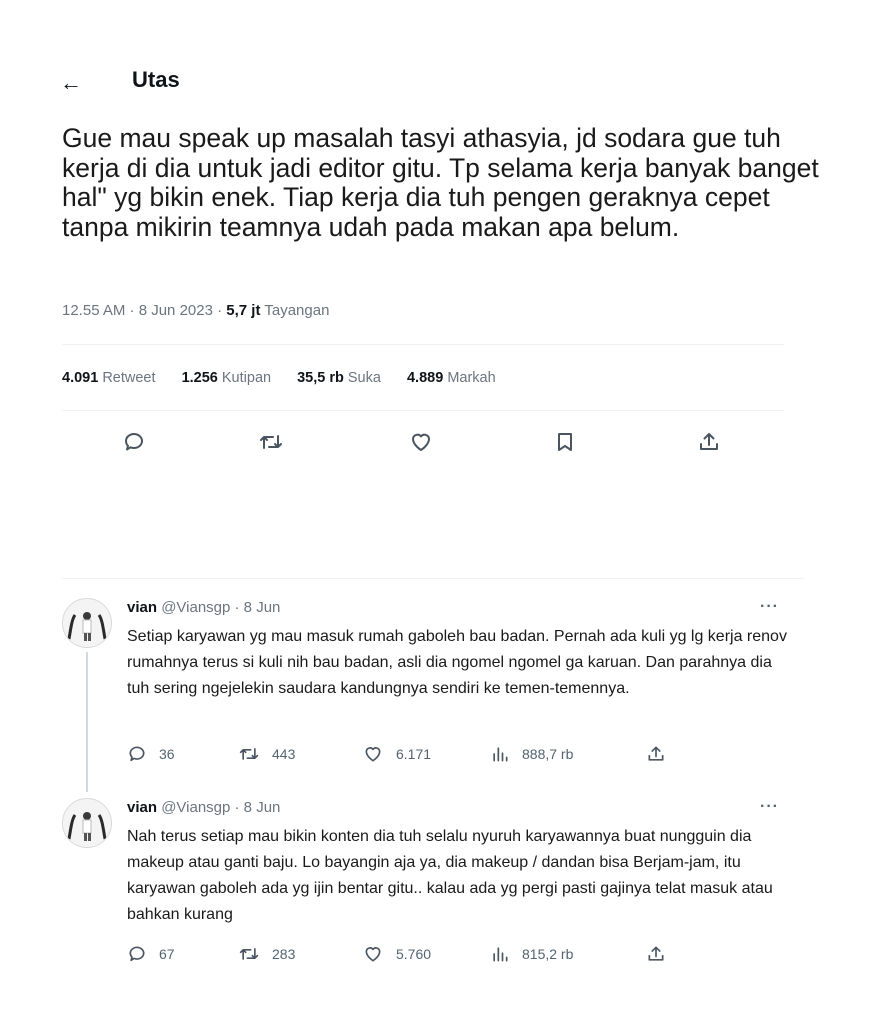 The height and width of the screenshot is (1024, 871). What do you see at coordinates (144, 310) in the screenshot?
I see `tweet-timestamp: 12.55 AM · 8 Jun 2023 ·` at bounding box center [144, 310].